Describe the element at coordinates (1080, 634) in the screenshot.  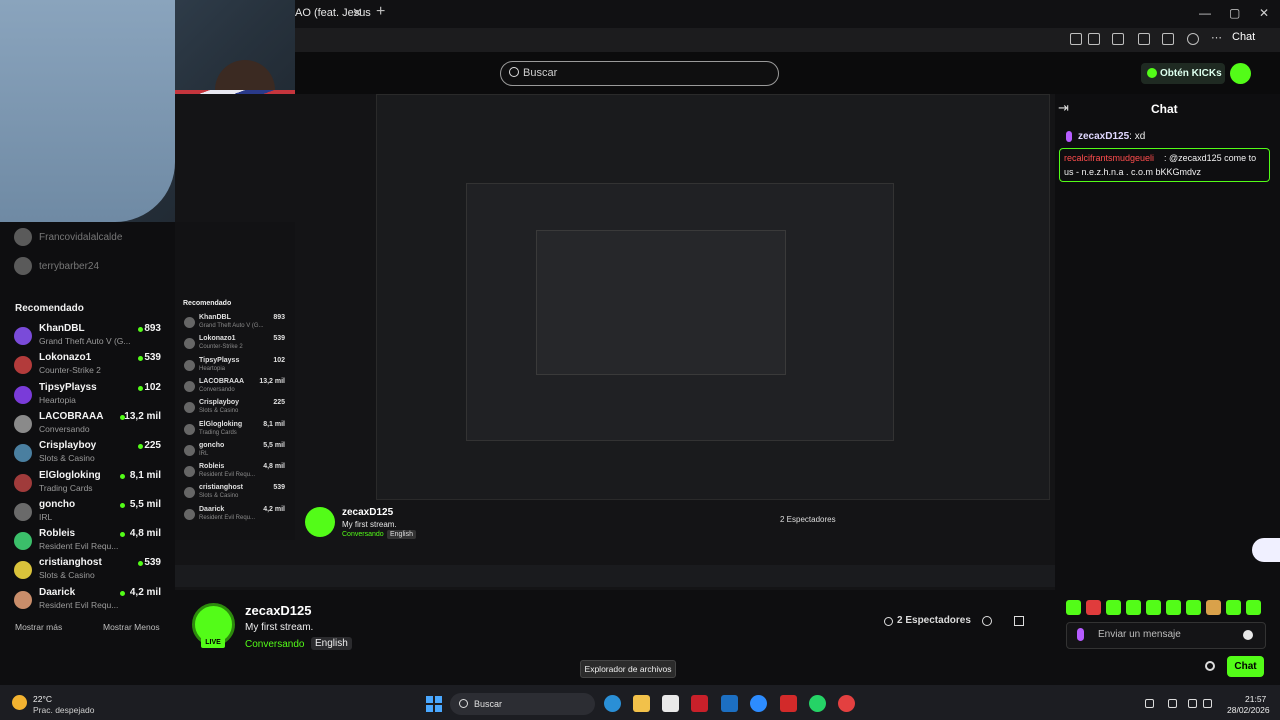
I see `microphone-icon` at that location.